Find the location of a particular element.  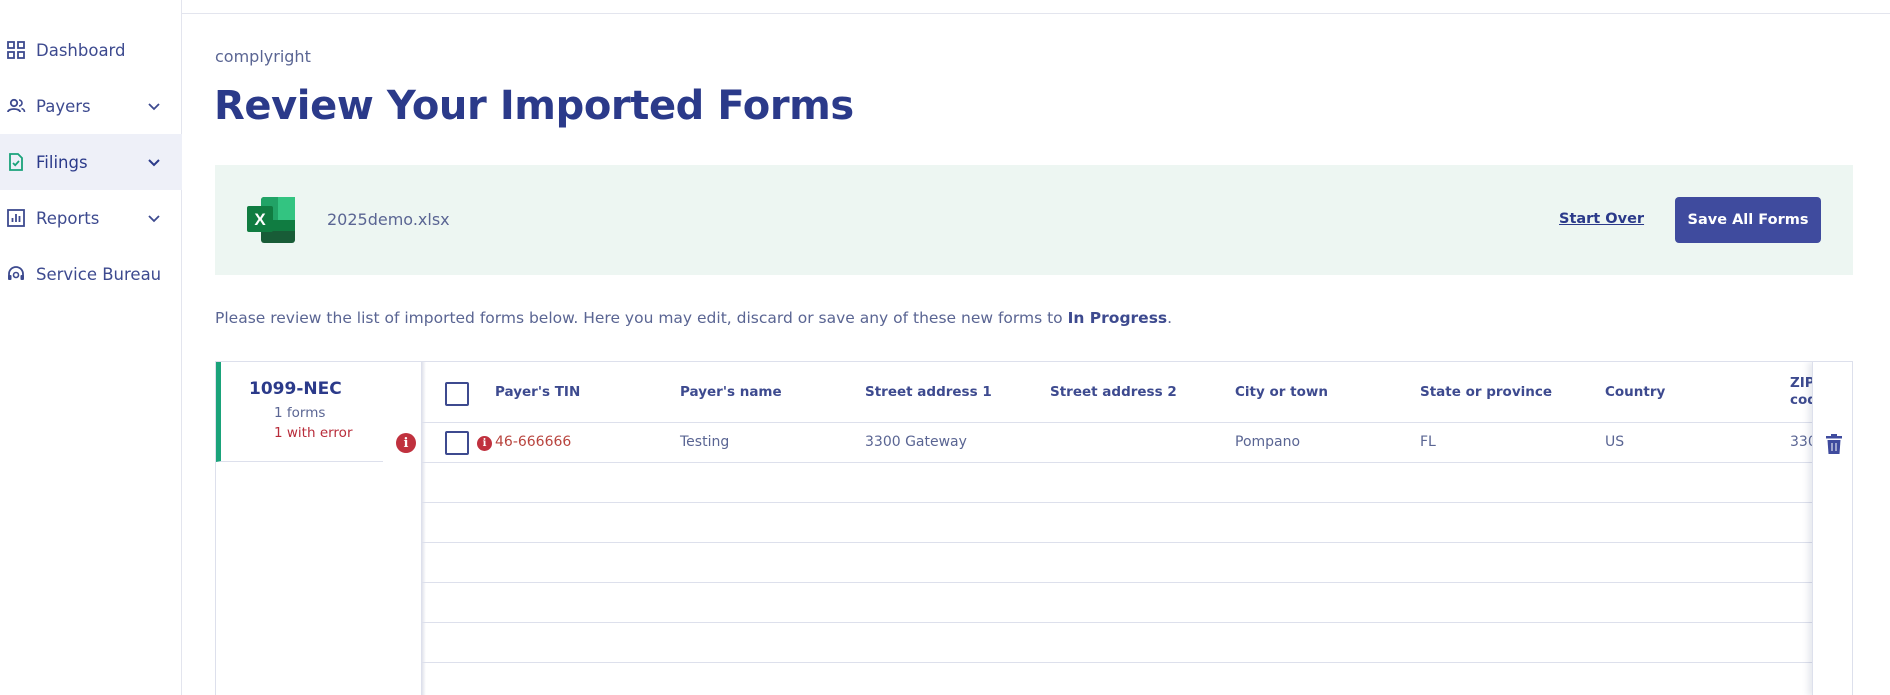

bar-chart-icon is located at coordinates (16, 218).